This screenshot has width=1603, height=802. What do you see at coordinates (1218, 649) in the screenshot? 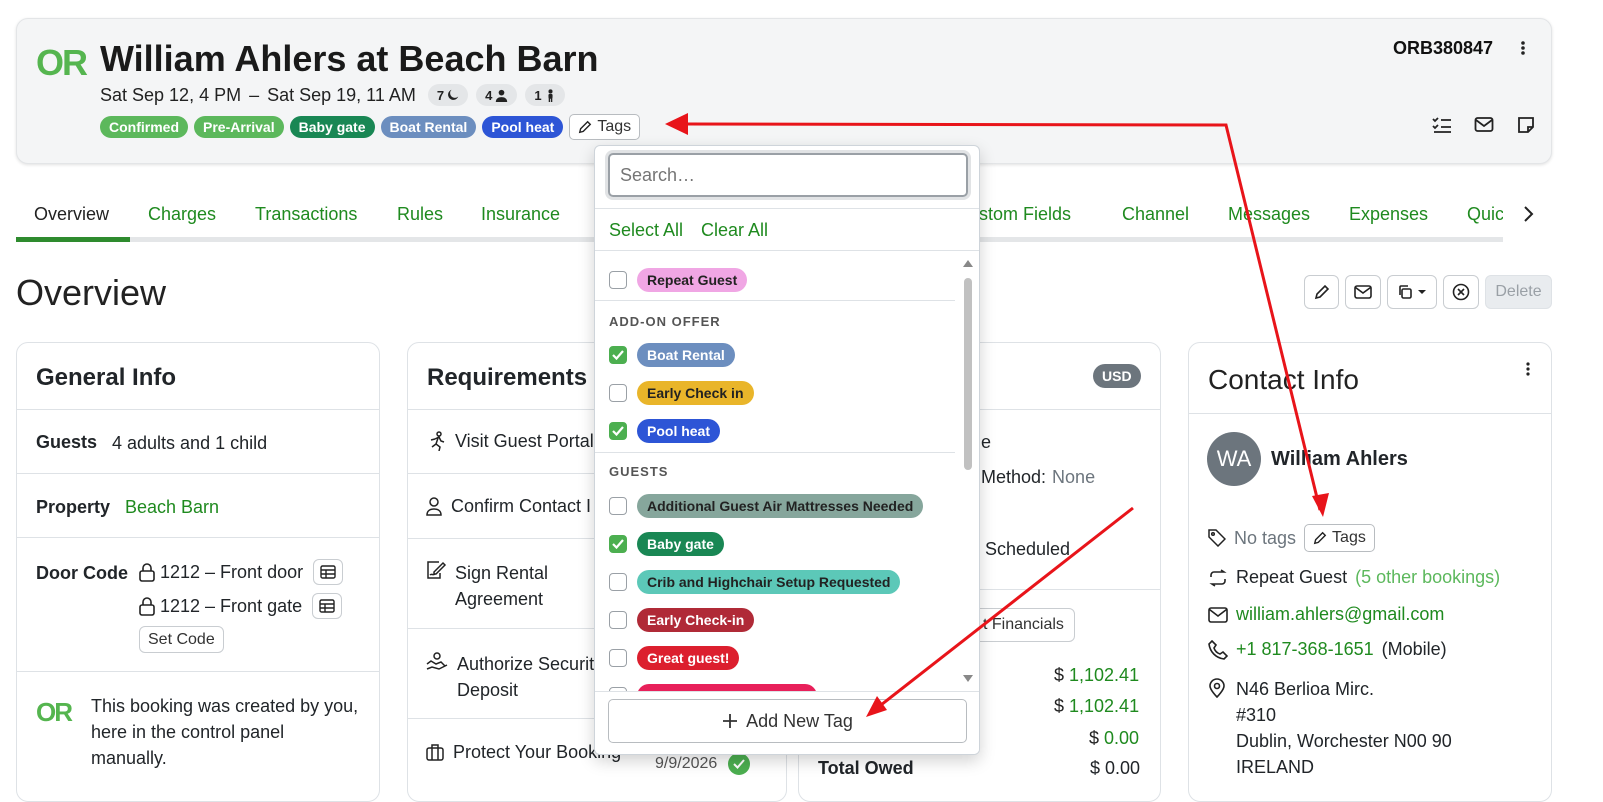
I see `phone-icon` at bounding box center [1218, 649].